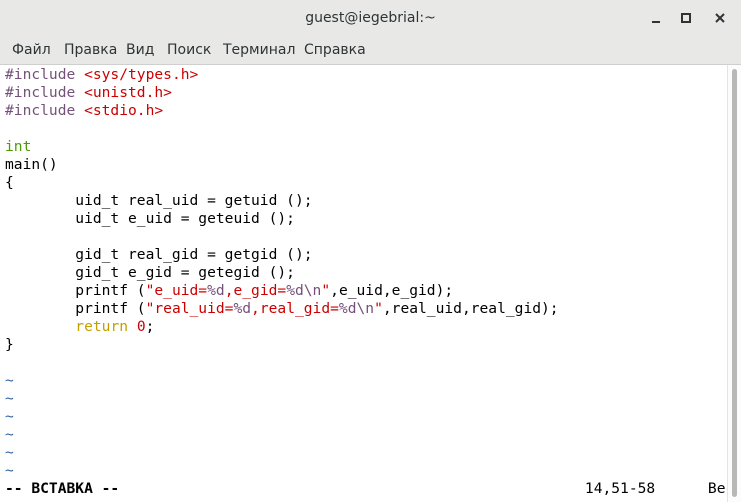 The width and height of the screenshot is (741, 502). I want to click on menu-edit: Правка, so click(90, 50).